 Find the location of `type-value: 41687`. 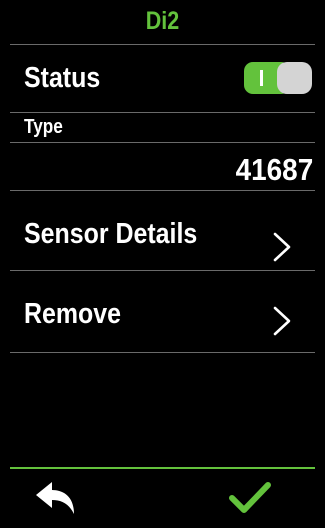

type-value: 41687 is located at coordinates (274, 169).